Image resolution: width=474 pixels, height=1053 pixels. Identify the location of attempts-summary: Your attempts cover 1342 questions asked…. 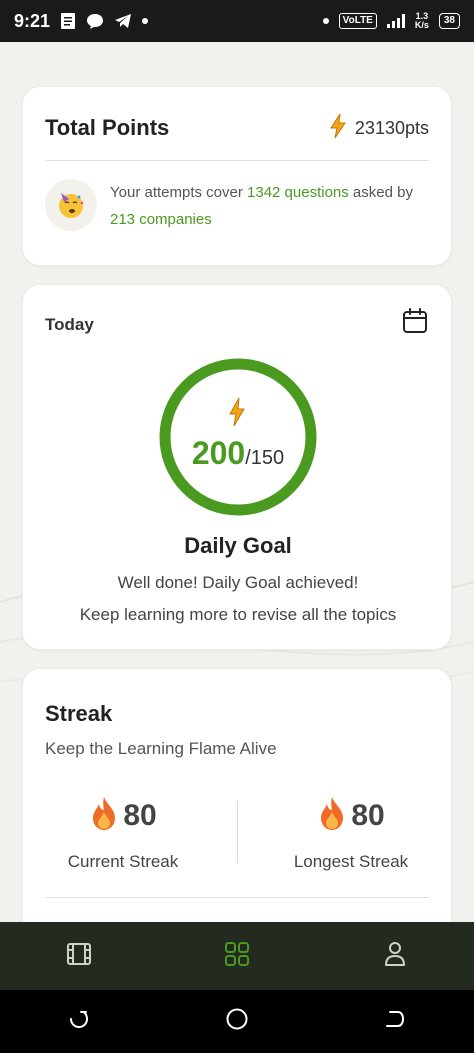
(261, 206).